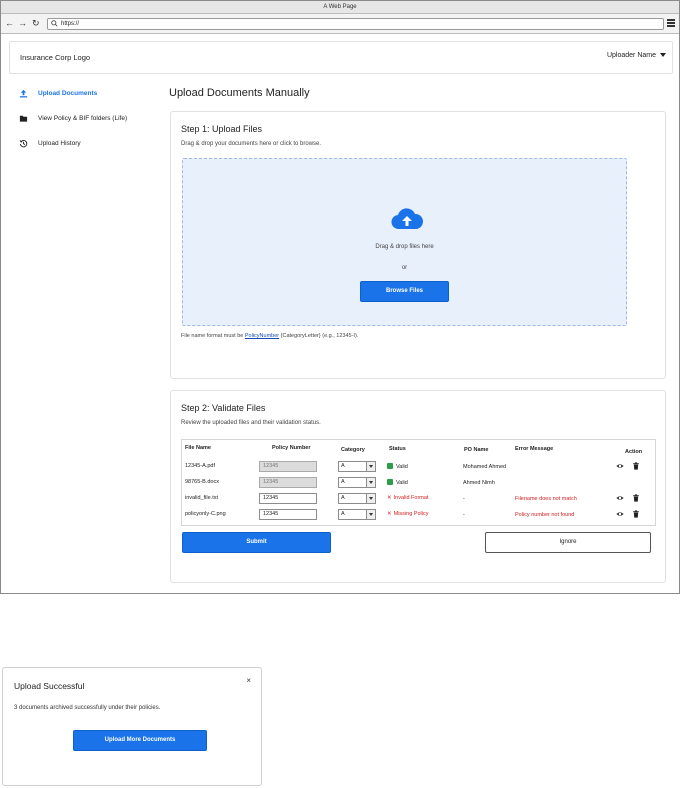  Describe the element at coordinates (418, 467) in the screenshot. I see `table-row: 12345-A.pdf 12345 A Valid Mohamed Ahmed` at that location.